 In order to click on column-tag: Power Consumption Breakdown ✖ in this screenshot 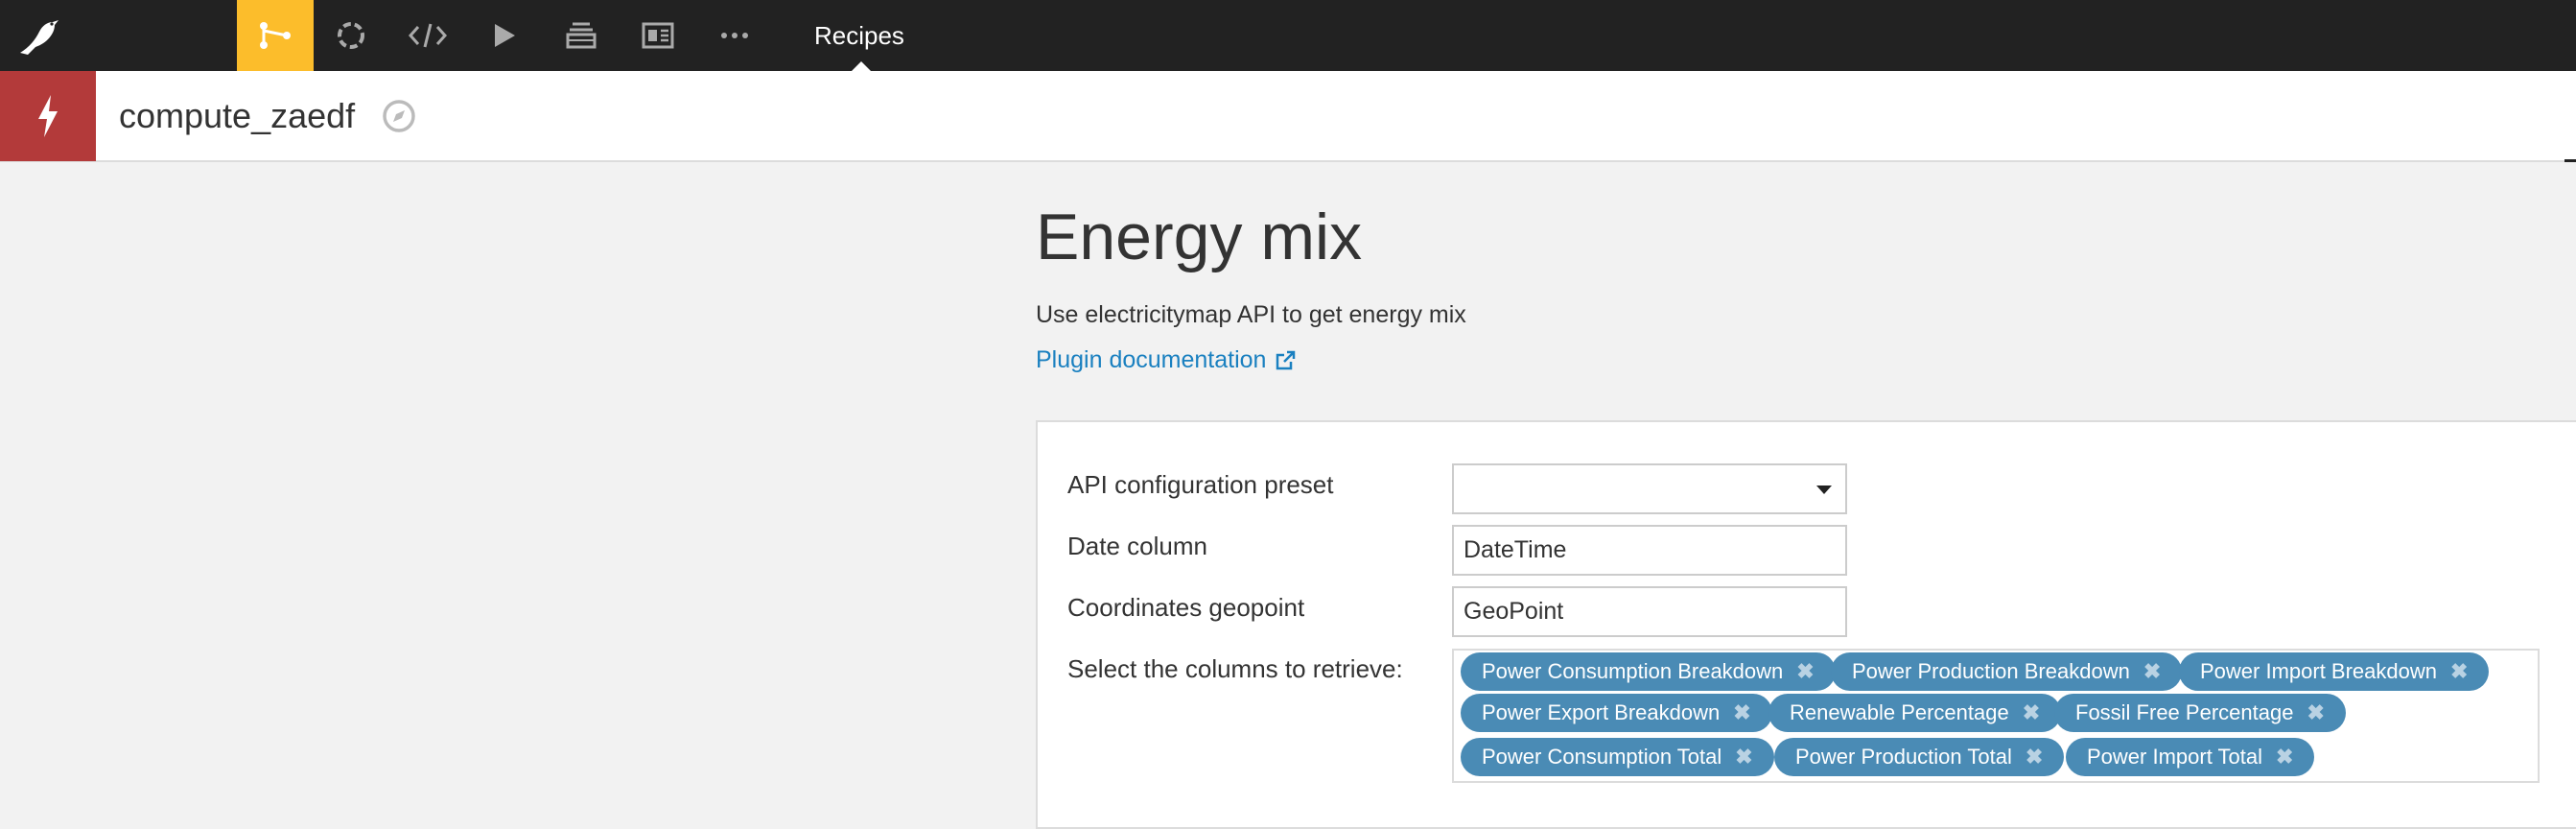, I will do `click(1648, 671)`.